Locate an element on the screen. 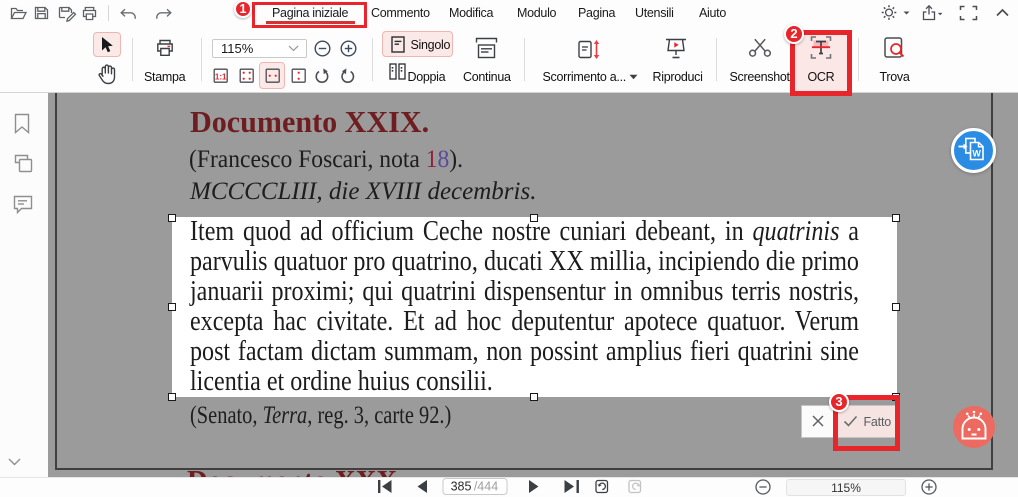  svg-text: 385 is located at coordinates (461, 487).